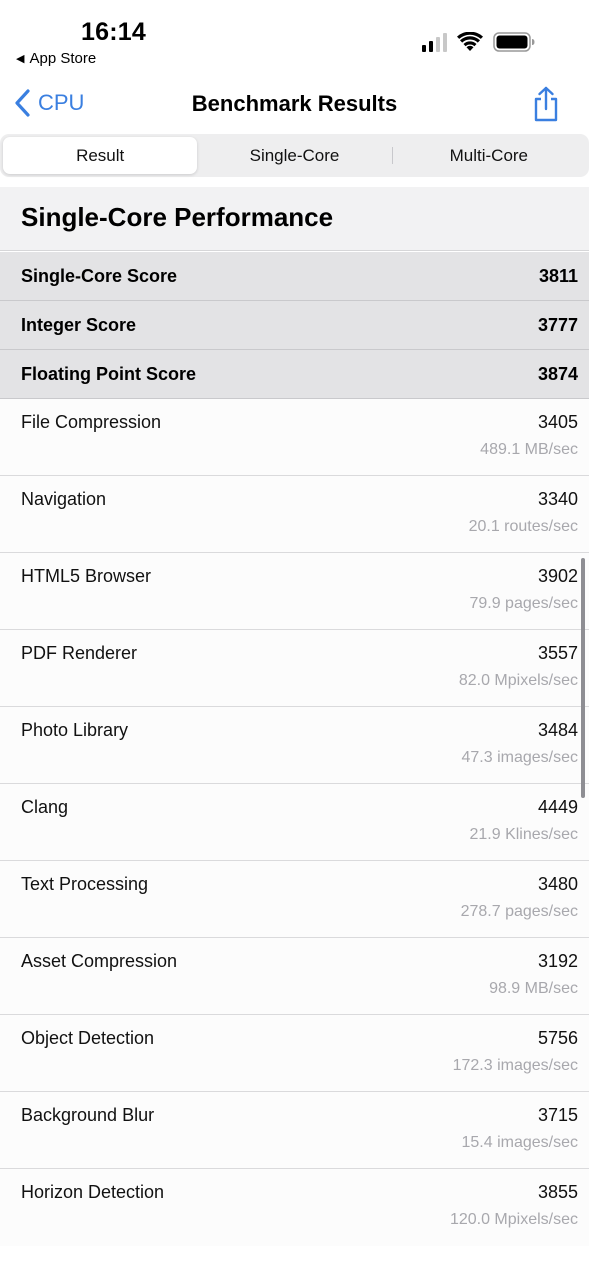 Image resolution: width=589 pixels, height=1280 pixels. Describe the element at coordinates (523, 603) in the screenshot. I see `benchmark-rate: 79.9 pages/sec` at that location.